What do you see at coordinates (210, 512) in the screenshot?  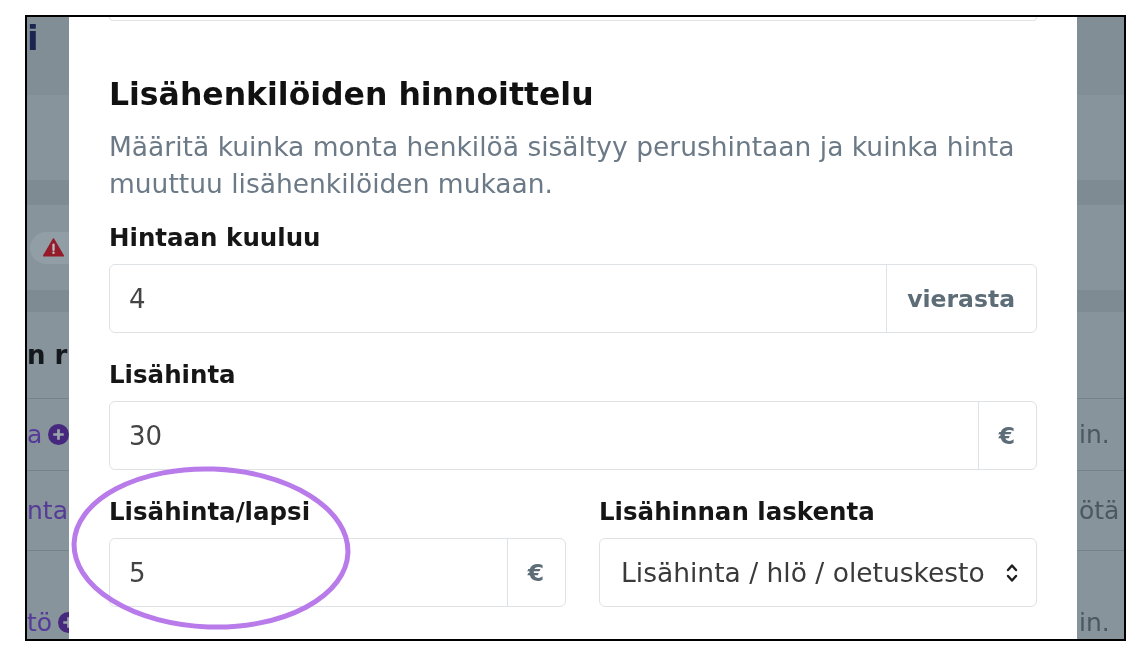 I see `field-label: Lisähinta/lapsi` at bounding box center [210, 512].